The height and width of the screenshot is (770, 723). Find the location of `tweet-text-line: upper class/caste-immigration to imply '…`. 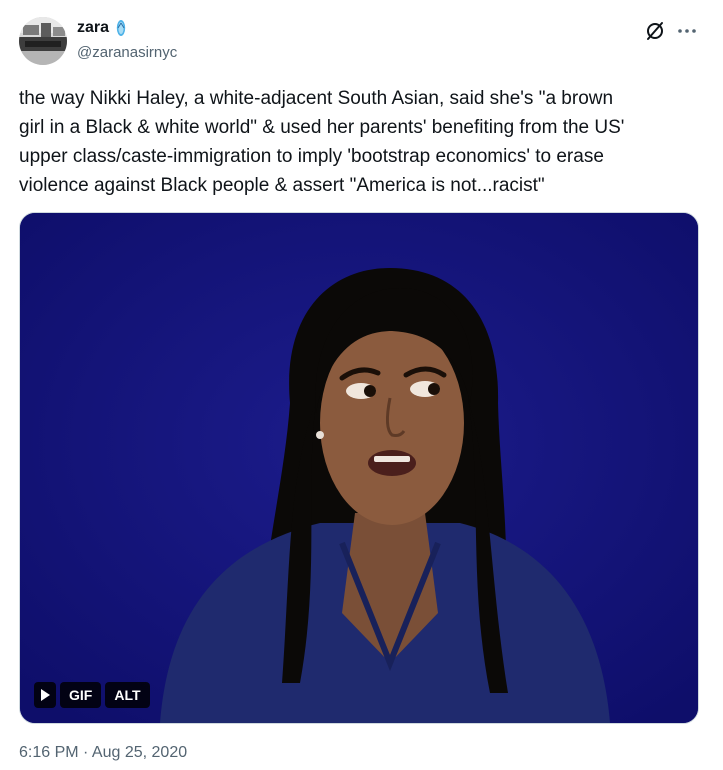

tweet-text-line: upper class/caste-immigration to imply '… is located at coordinates (311, 156).